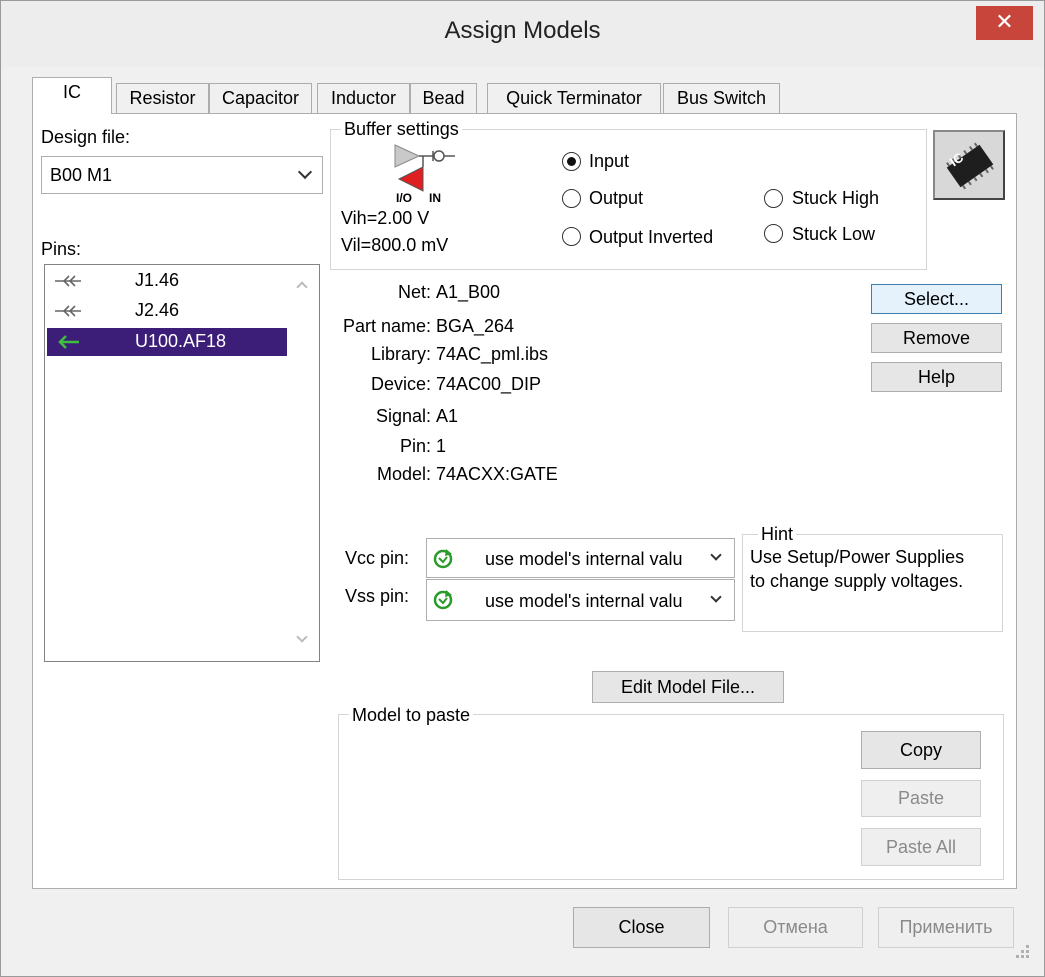  I want to click on hint-line-1: Use Setup/Power Supplies, so click(857, 557).